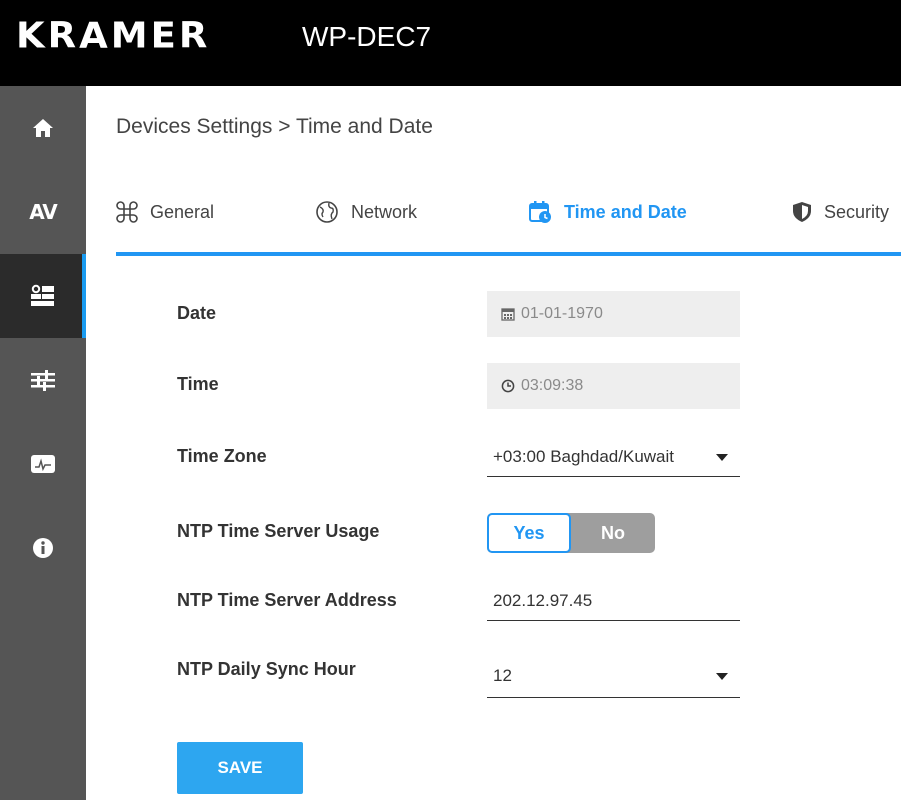  I want to click on ntp-address-value: 202.12.97.45, so click(543, 600).